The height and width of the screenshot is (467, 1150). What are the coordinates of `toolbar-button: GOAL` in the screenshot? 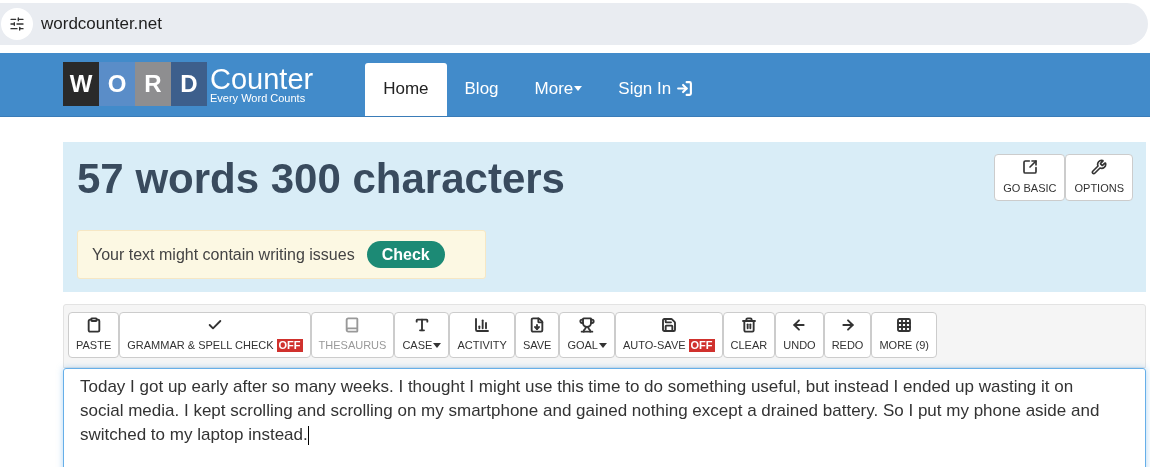 It's located at (587, 335).